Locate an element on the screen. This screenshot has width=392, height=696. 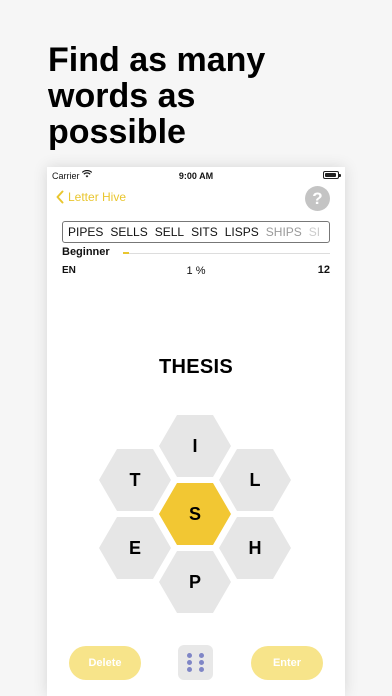
shuffle-dice-button is located at coordinates (195, 662).